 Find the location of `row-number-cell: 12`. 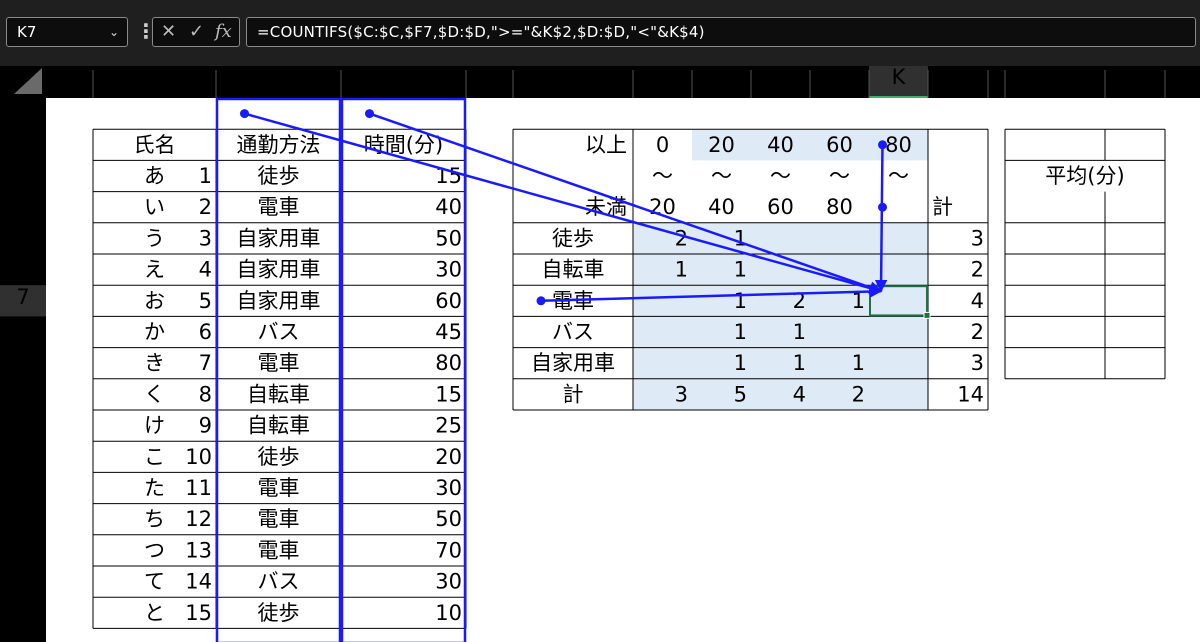

row-number-cell: 12 is located at coordinates (198, 519).